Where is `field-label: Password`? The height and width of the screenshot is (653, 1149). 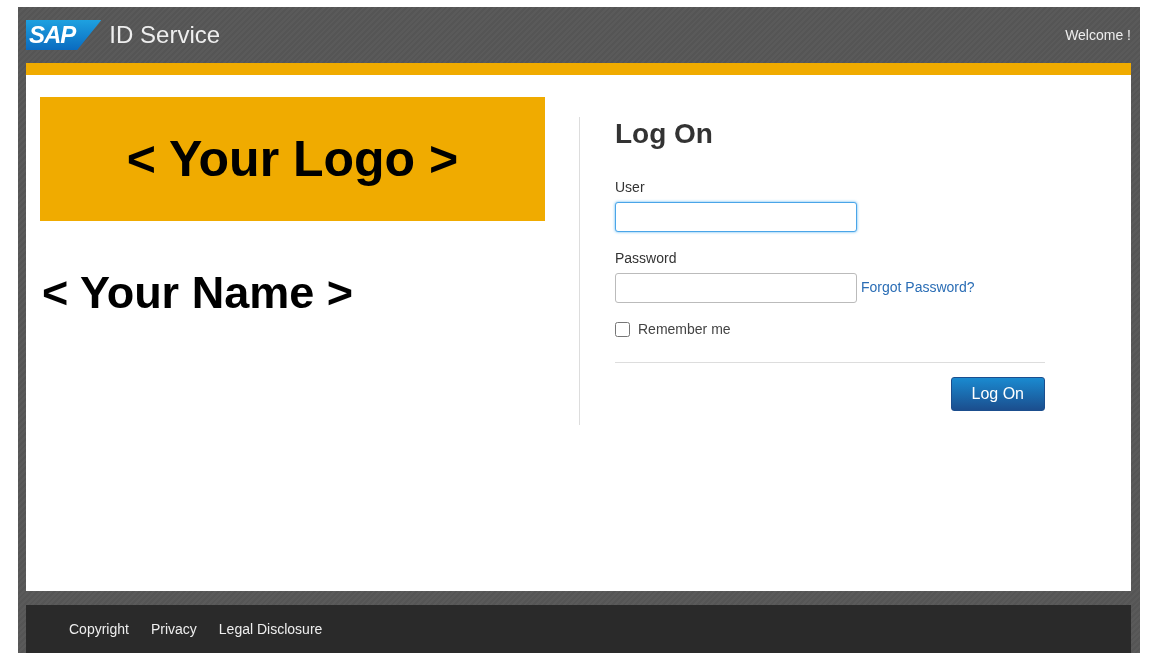 field-label: Password is located at coordinates (646, 258).